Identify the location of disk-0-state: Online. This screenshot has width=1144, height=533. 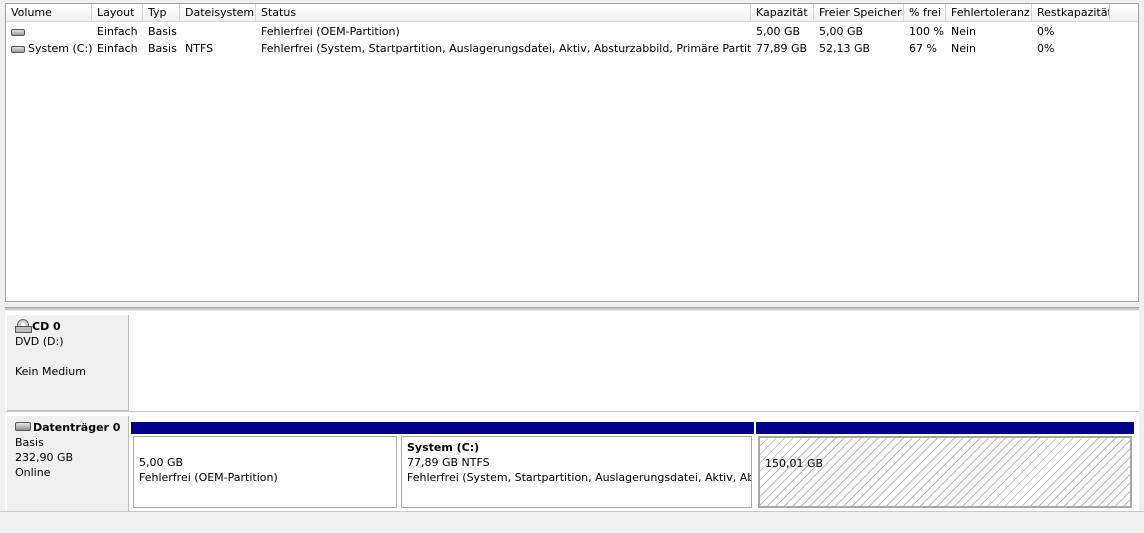
(33, 472).